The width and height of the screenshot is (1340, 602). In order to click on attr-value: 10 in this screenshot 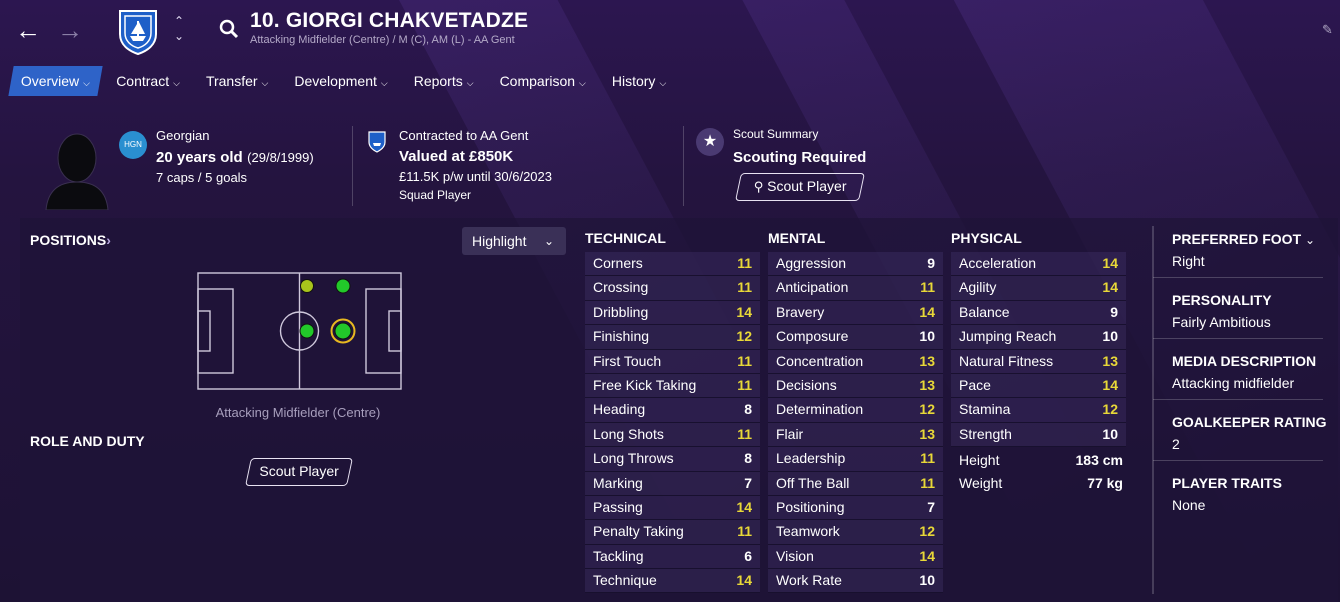, I will do `click(1110, 336)`.